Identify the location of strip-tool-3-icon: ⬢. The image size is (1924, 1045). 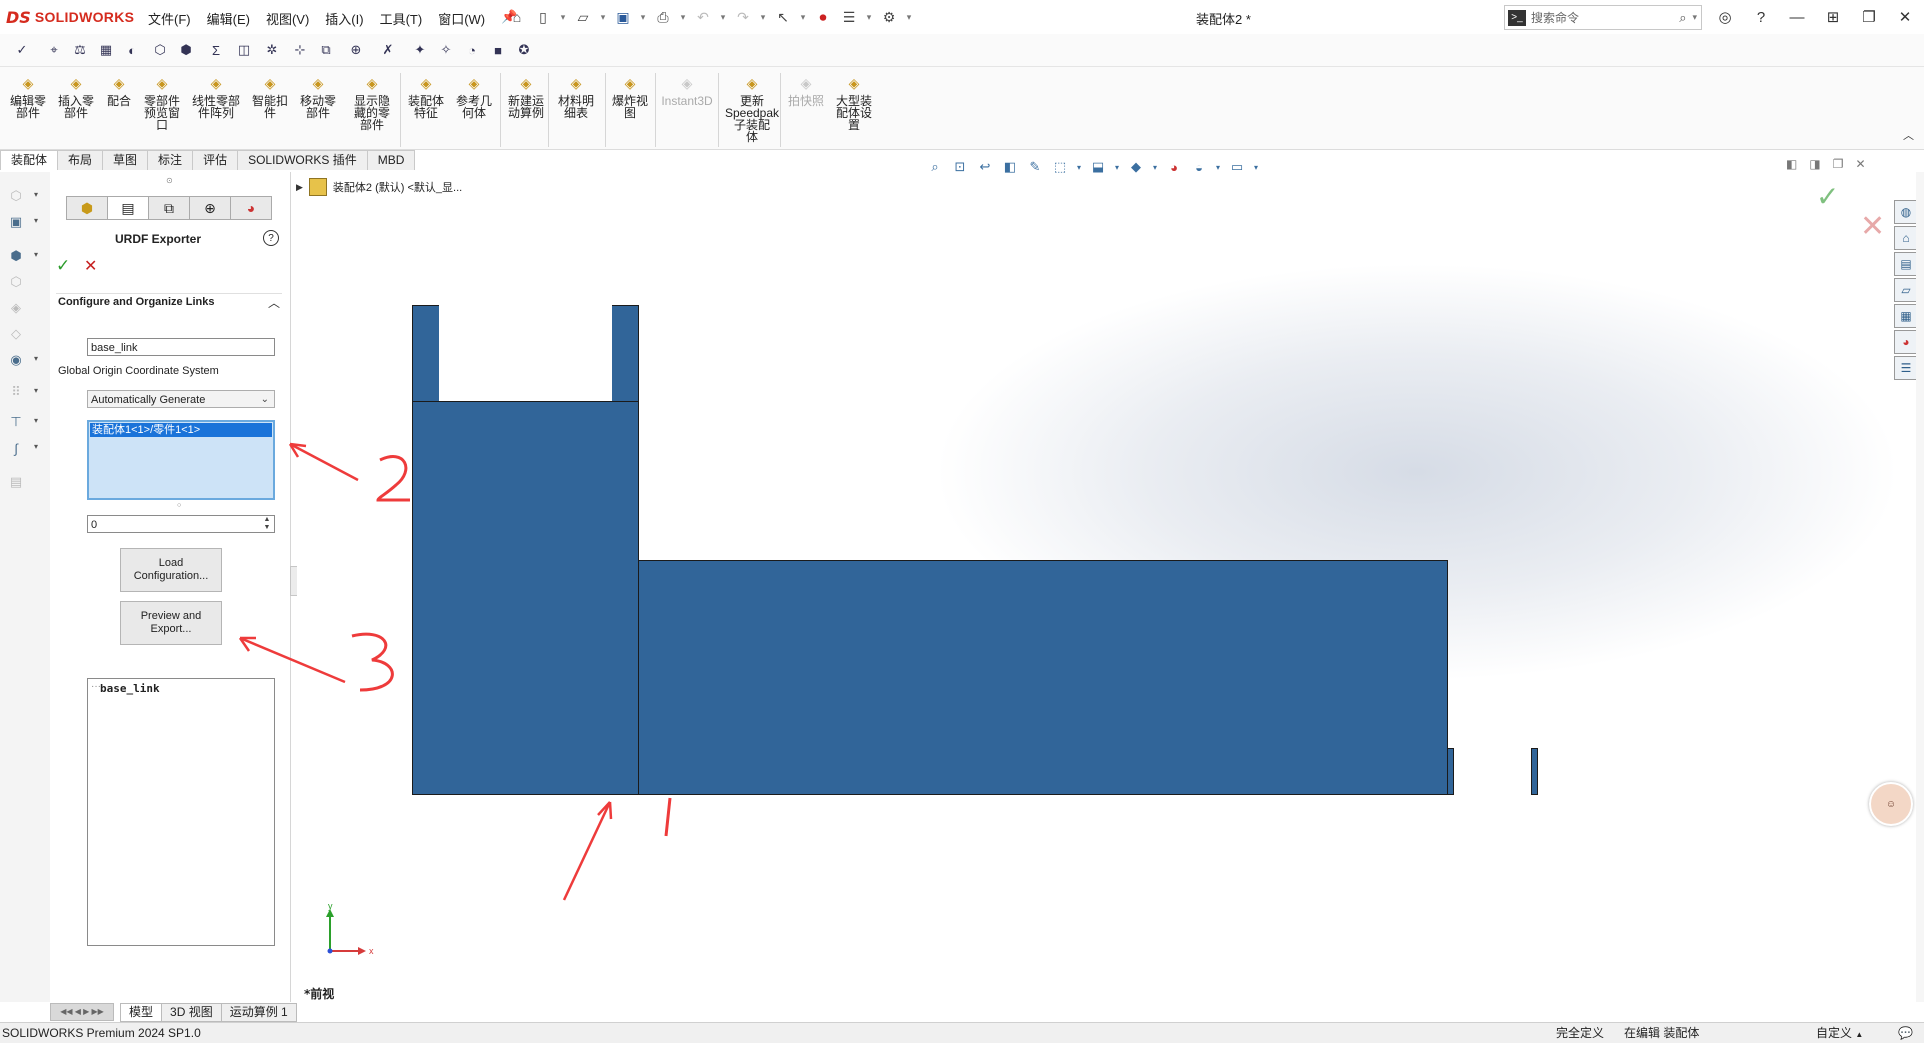
(16, 256).